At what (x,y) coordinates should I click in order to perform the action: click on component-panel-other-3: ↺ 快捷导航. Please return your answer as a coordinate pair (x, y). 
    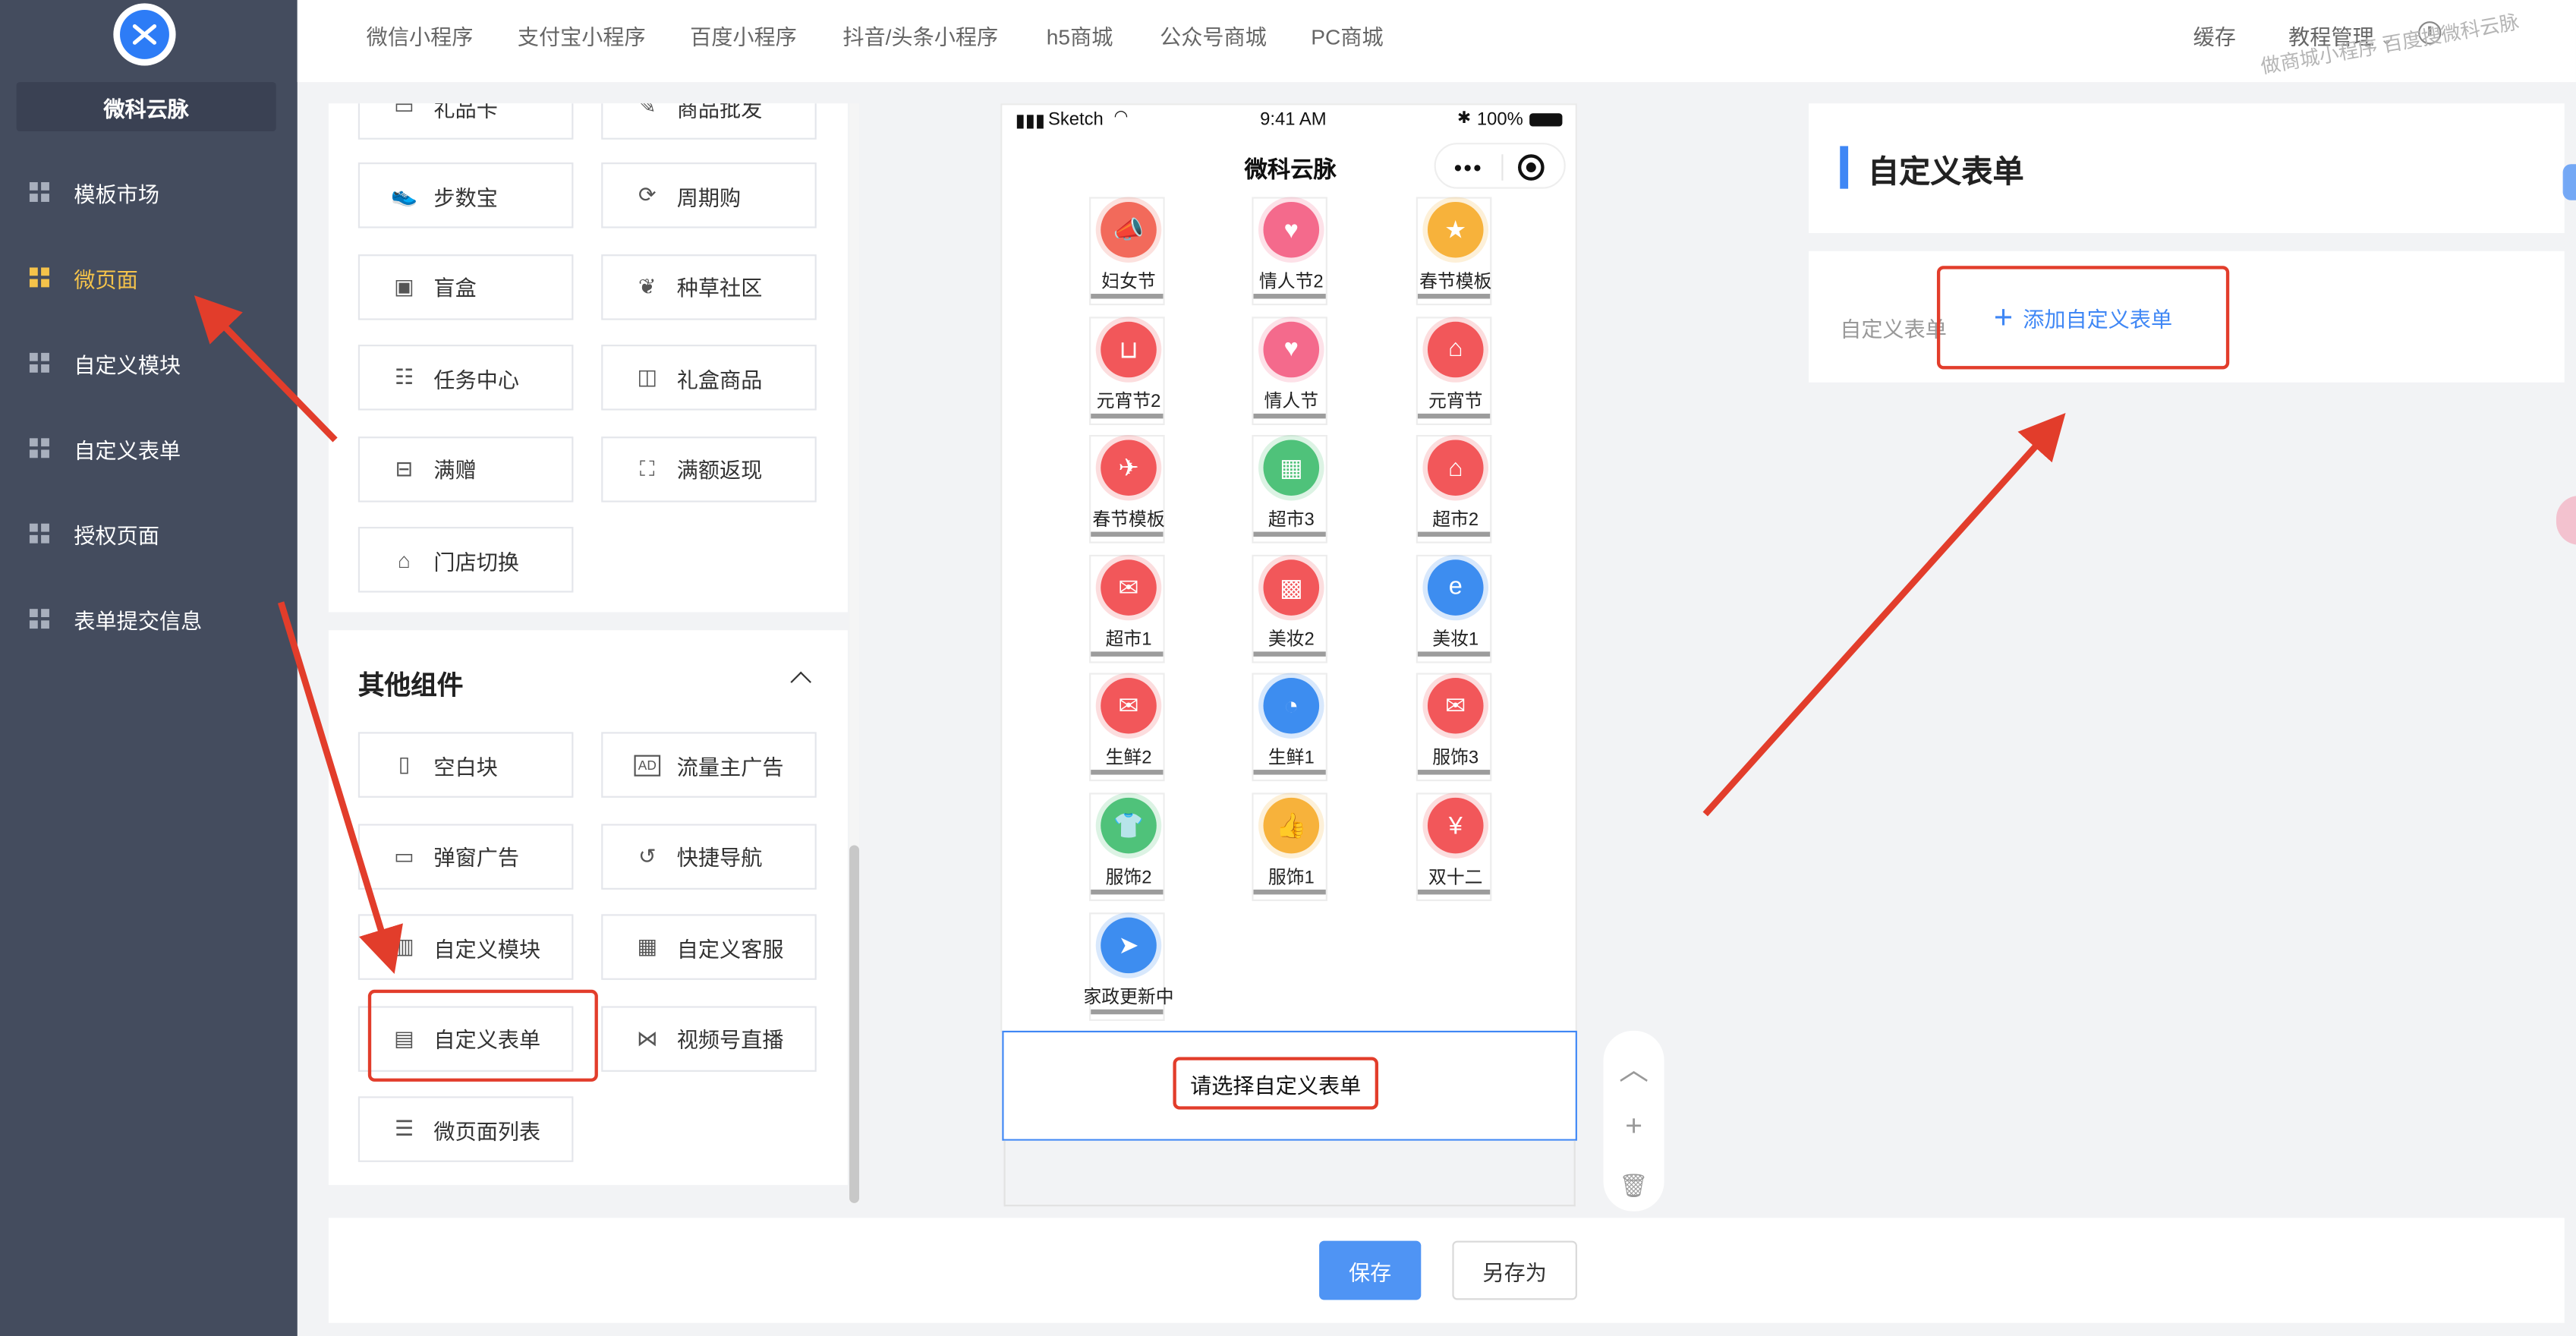
    Looking at the image, I should click on (709, 856).